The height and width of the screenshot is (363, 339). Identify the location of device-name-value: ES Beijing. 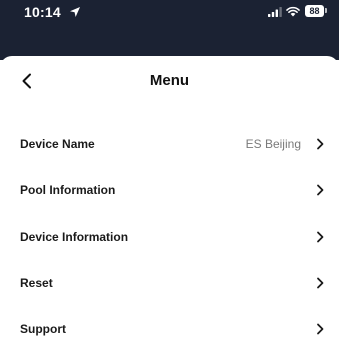
(273, 144).